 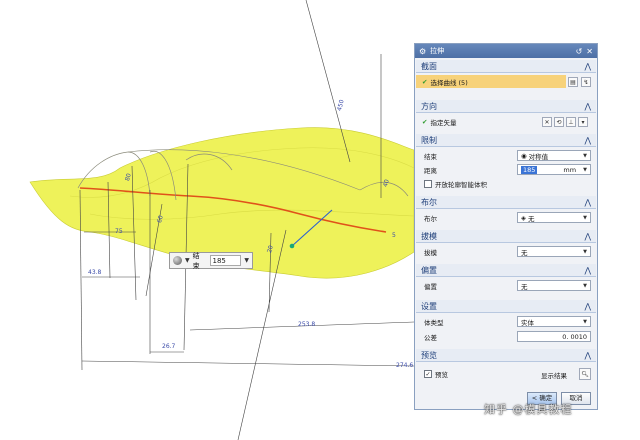 I want to click on reverse-direction-icon: ✕, so click(x=547, y=122).